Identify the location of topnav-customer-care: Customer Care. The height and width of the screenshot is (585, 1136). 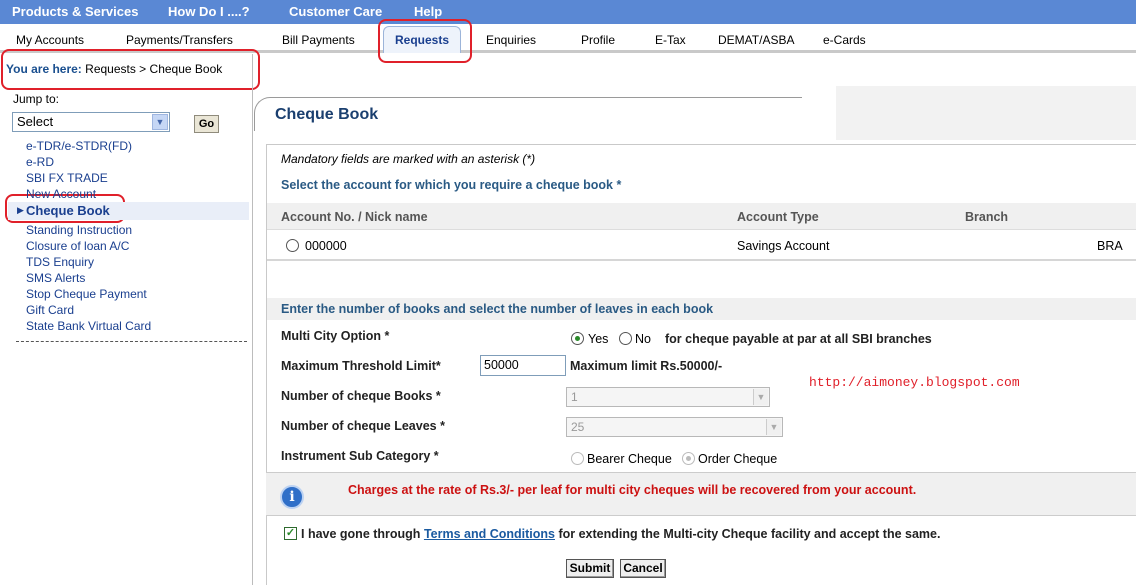
(335, 11).